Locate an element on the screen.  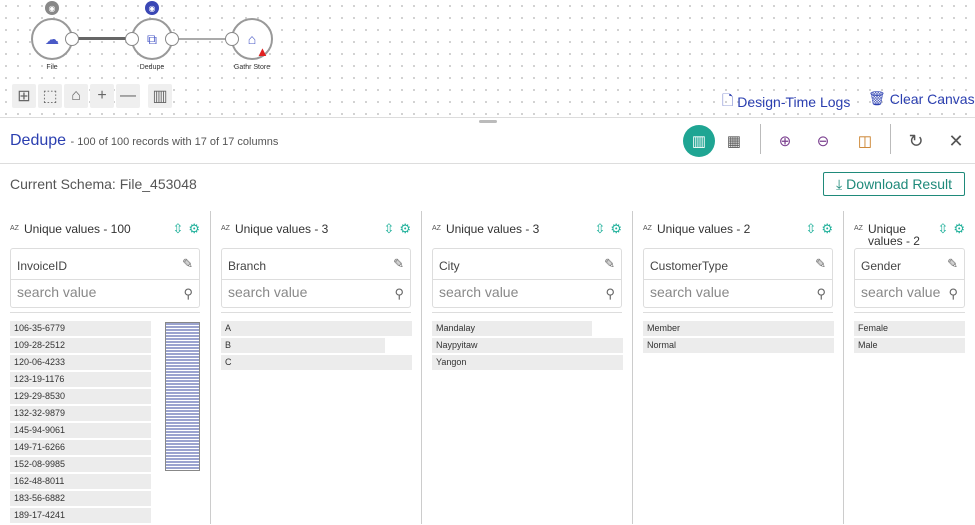
value-row: 109-28-2512 is located at coordinates (80, 345).